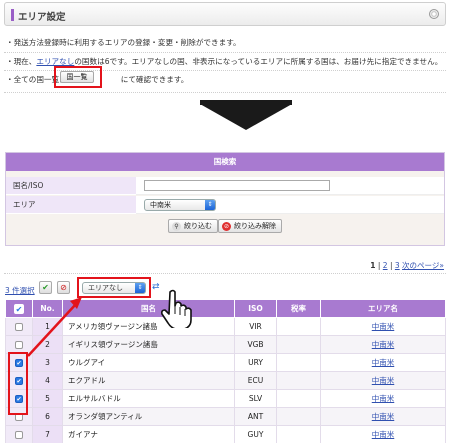 This screenshot has height=443, width=450. Describe the element at coordinates (20, 290) in the screenshot. I see `selected-count-link: 3 件選択` at that location.